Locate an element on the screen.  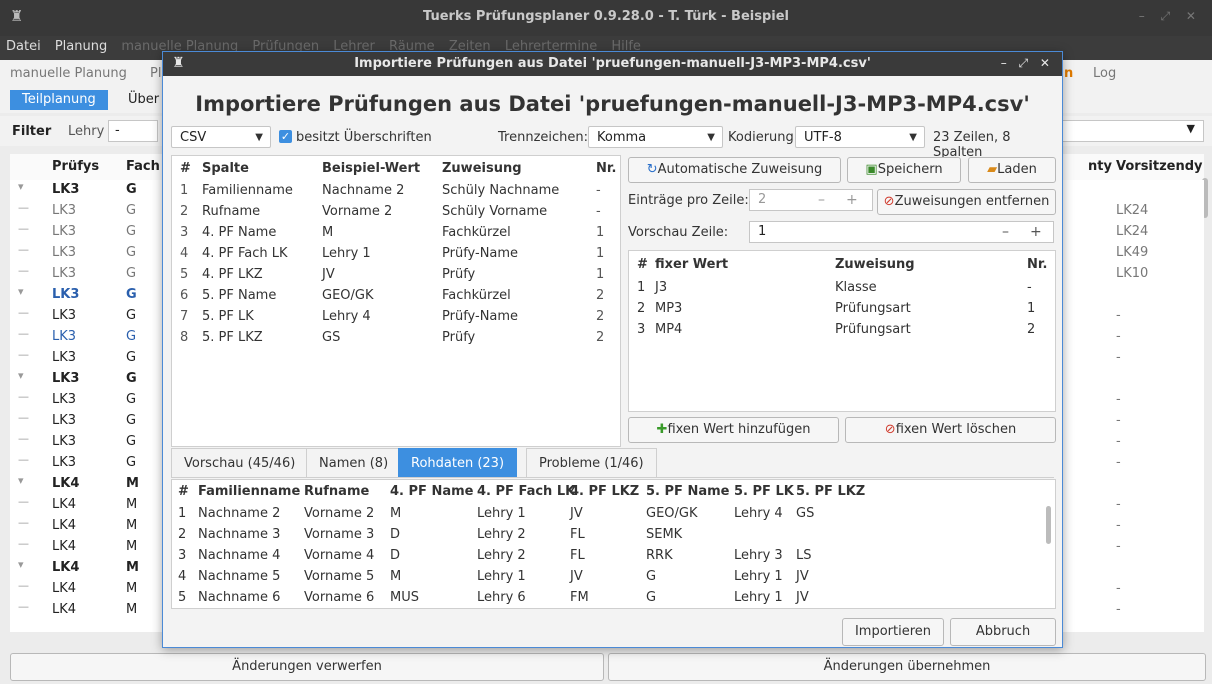
fixed-row: 2 MP3 Prüfungsart 1 is located at coordinates (842, 310).